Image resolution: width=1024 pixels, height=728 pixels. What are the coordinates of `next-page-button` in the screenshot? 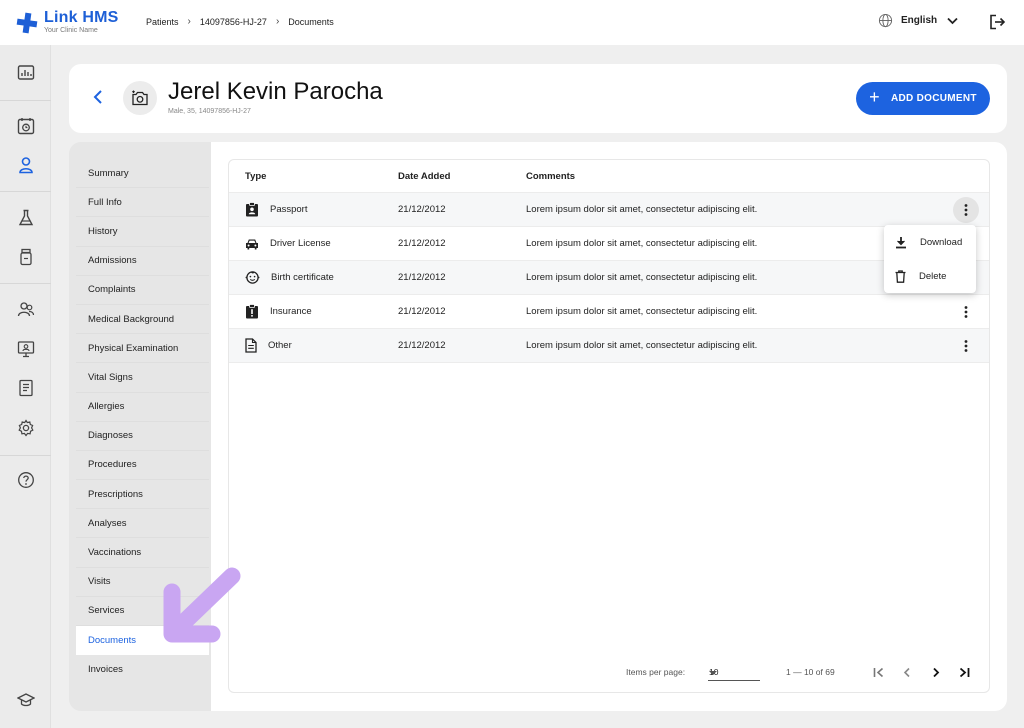 It's located at (936, 672).